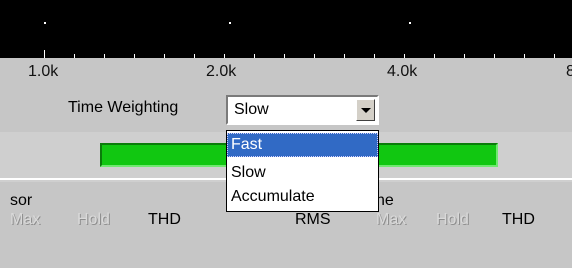  I want to click on freq-label-4k: 4.0k, so click(402, 71).